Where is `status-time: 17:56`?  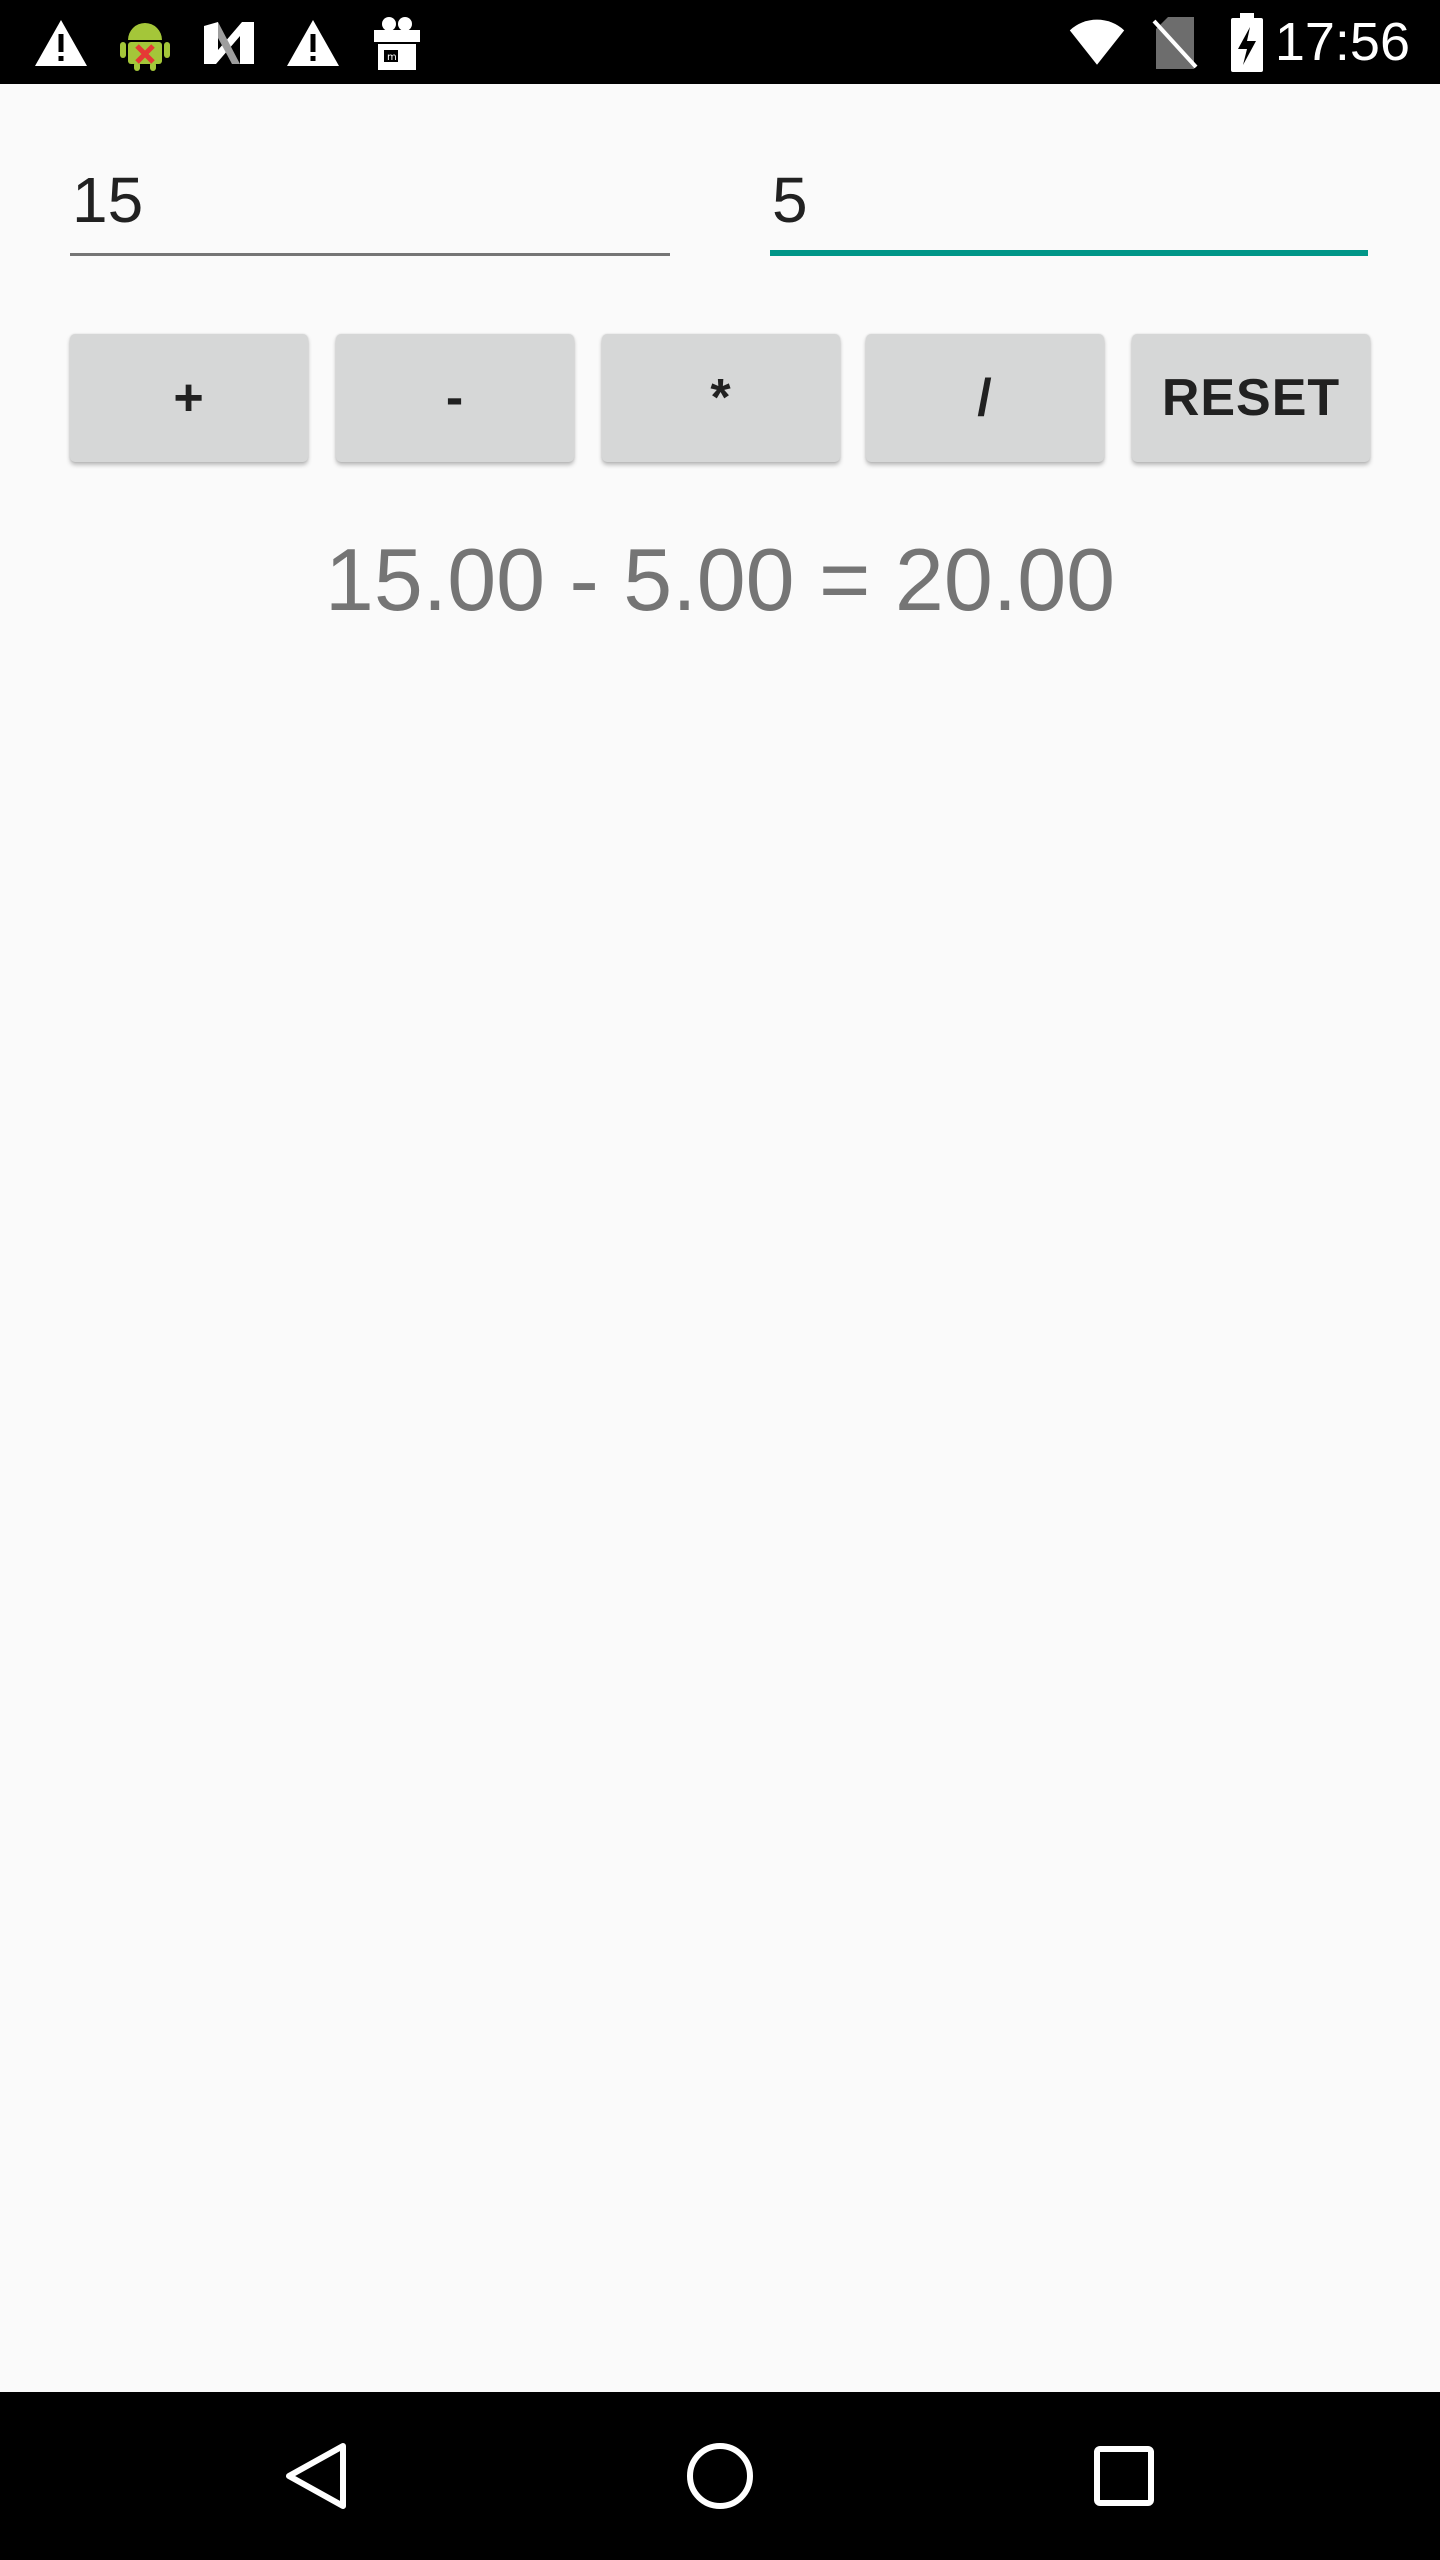 status-time: 17:56 is located at coordinates (1342, 42).